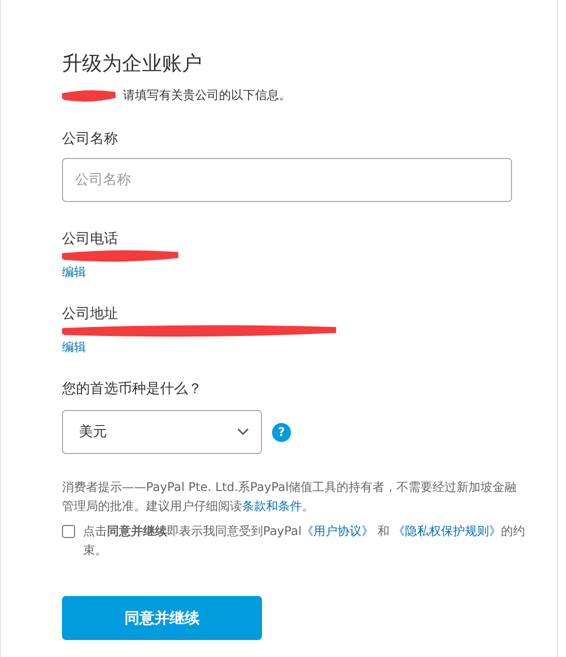 This screenshot has width=566, height=657. What do you see at coordinates (132, 63) in the screenshot?
I see `page-title: 升级为企业账户` at bounding box center [132, 63].